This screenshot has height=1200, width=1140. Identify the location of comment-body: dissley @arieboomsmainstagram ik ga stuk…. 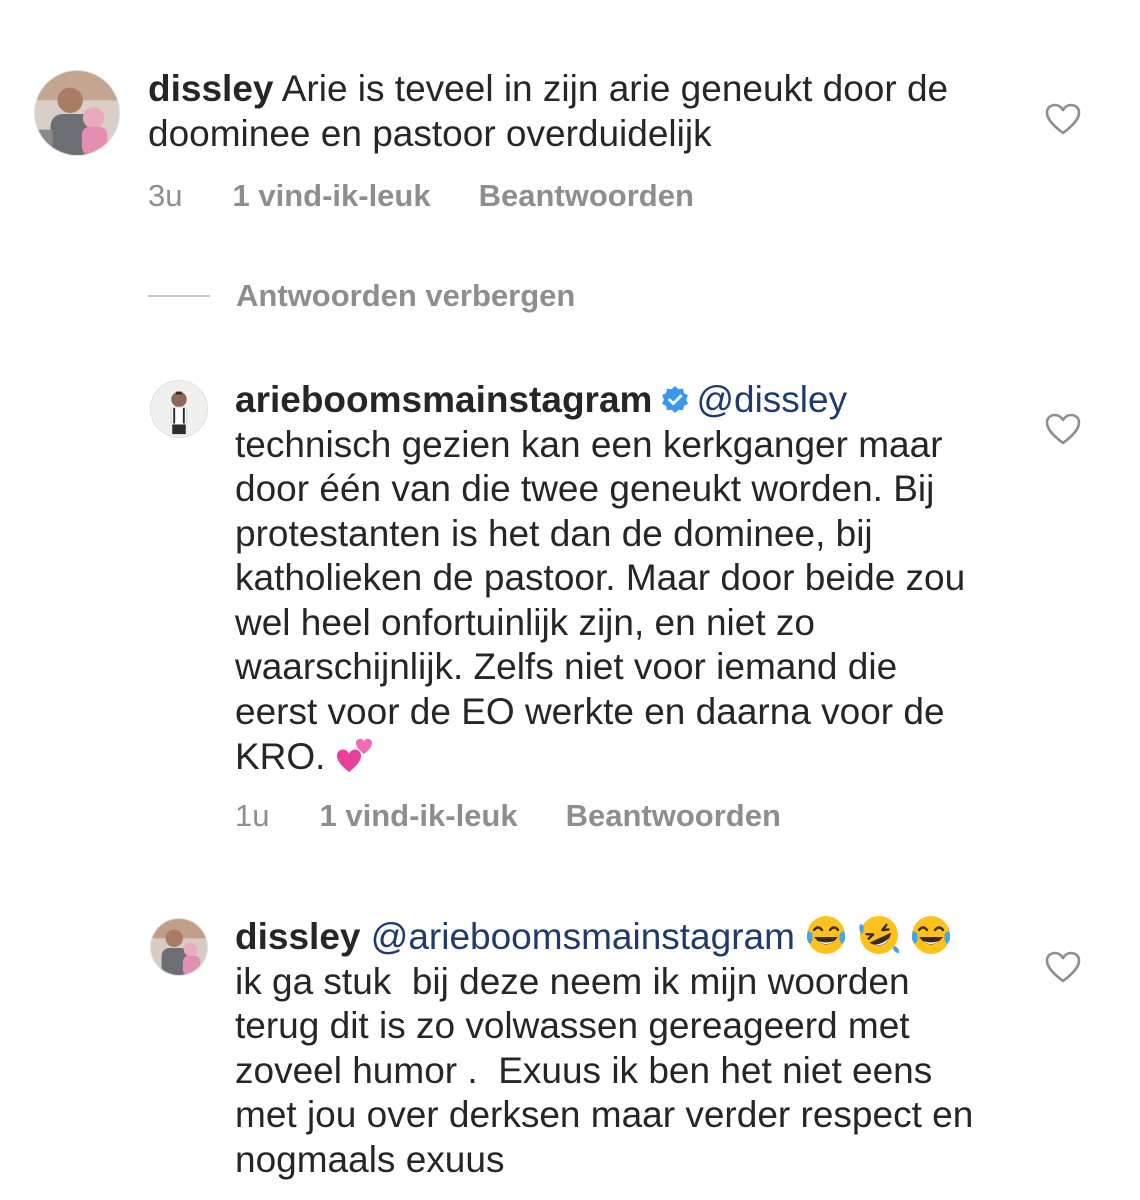
(611, 1048).